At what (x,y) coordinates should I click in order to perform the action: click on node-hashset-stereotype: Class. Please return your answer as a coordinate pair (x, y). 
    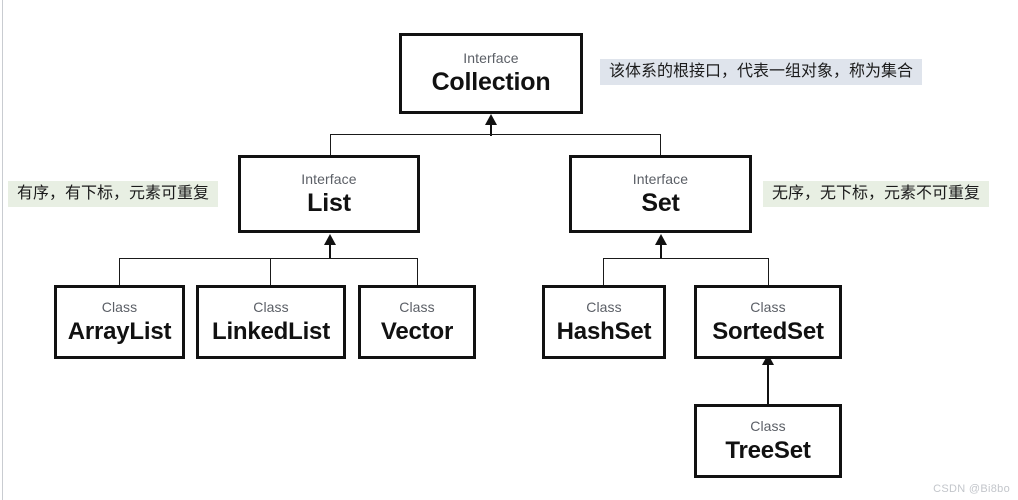
    Looking at the image, I should click on (604, 306).